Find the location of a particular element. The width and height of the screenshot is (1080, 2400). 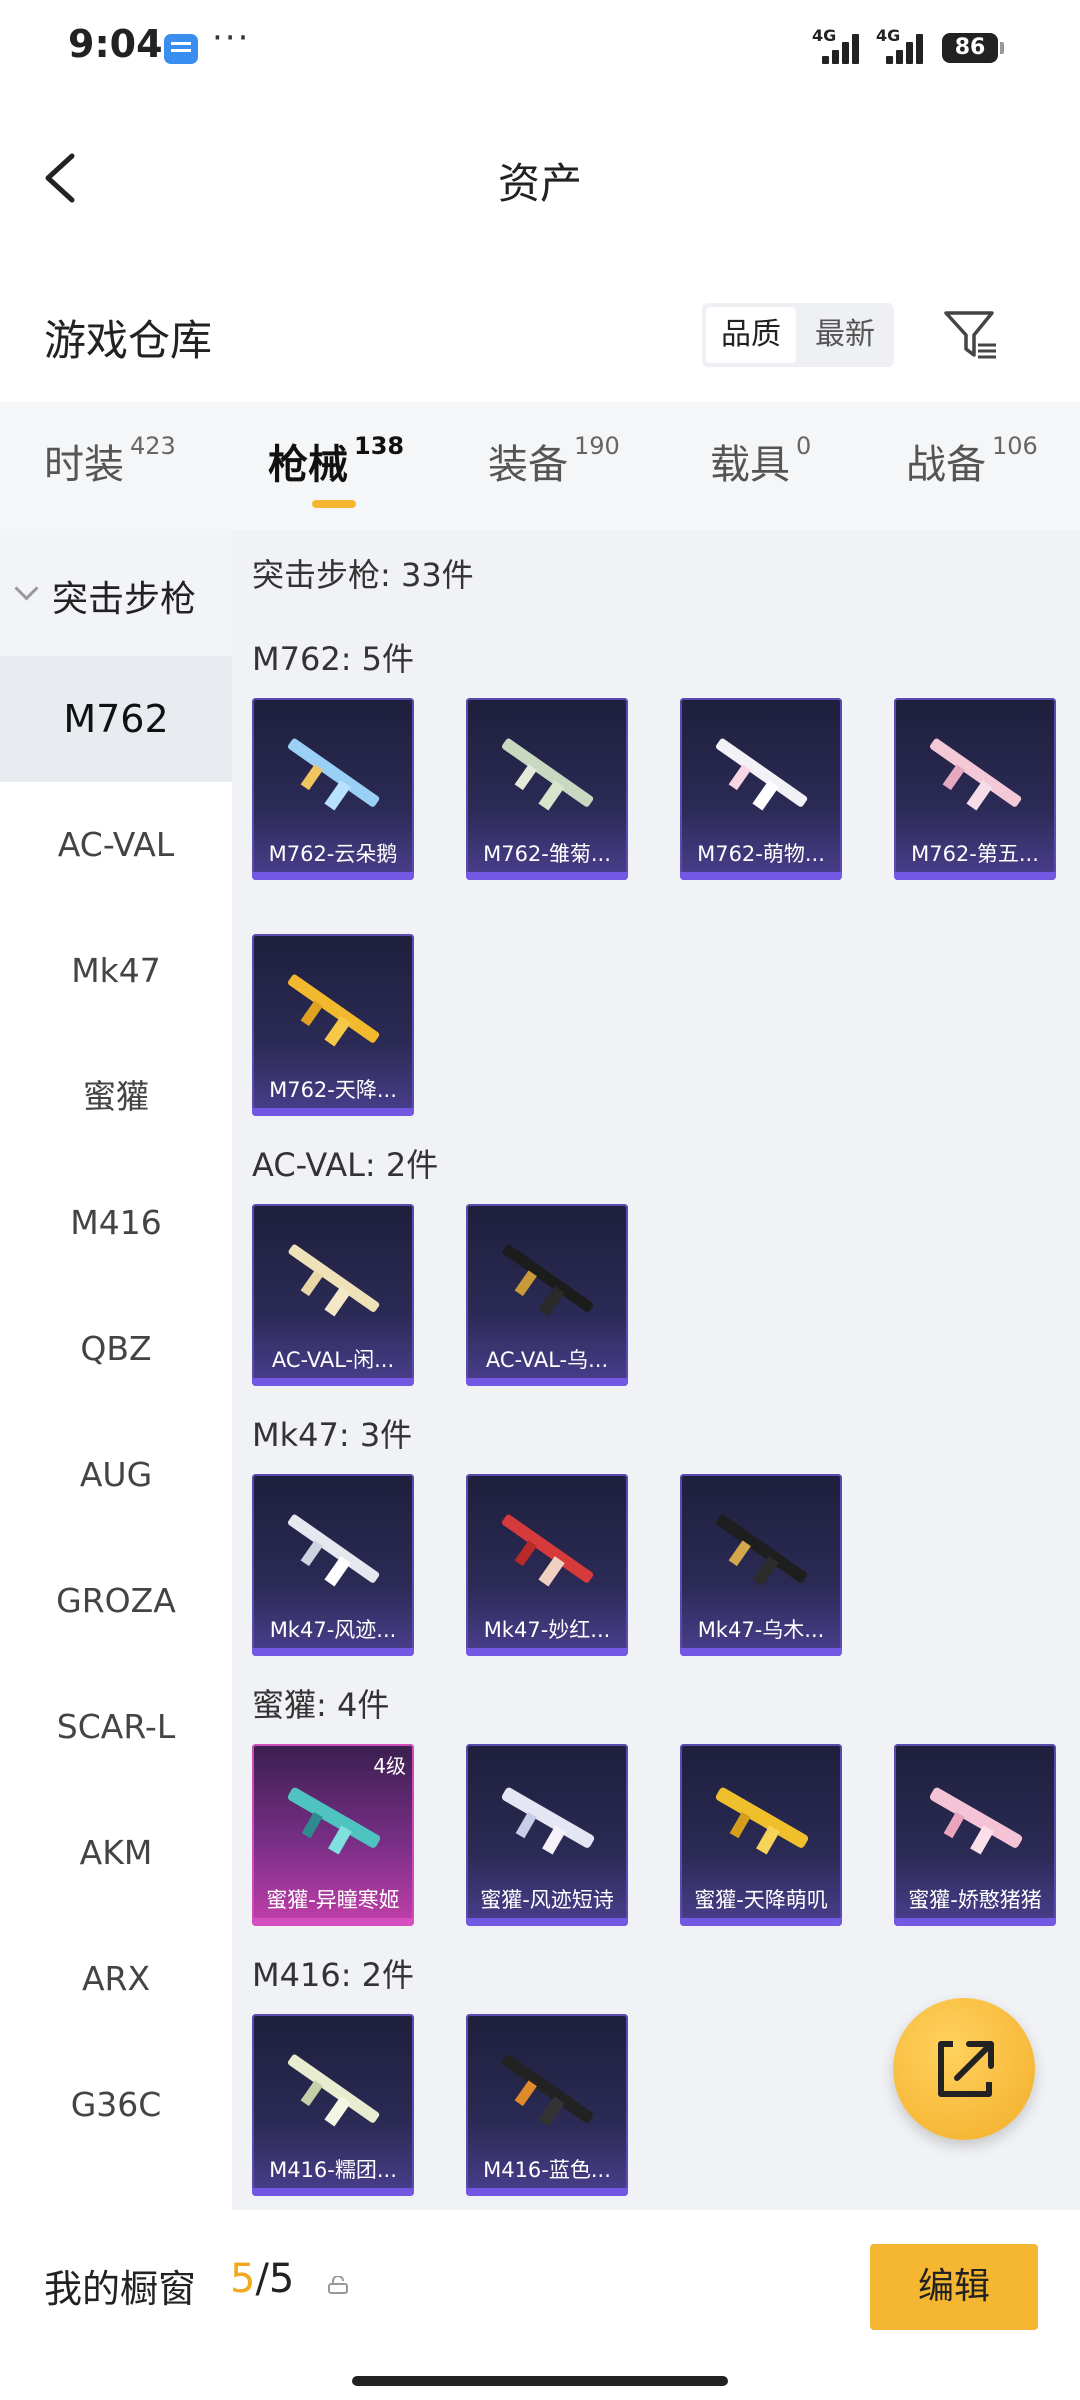

sidebar-item-g36c: G36C is located at coordinates (116, 2105).